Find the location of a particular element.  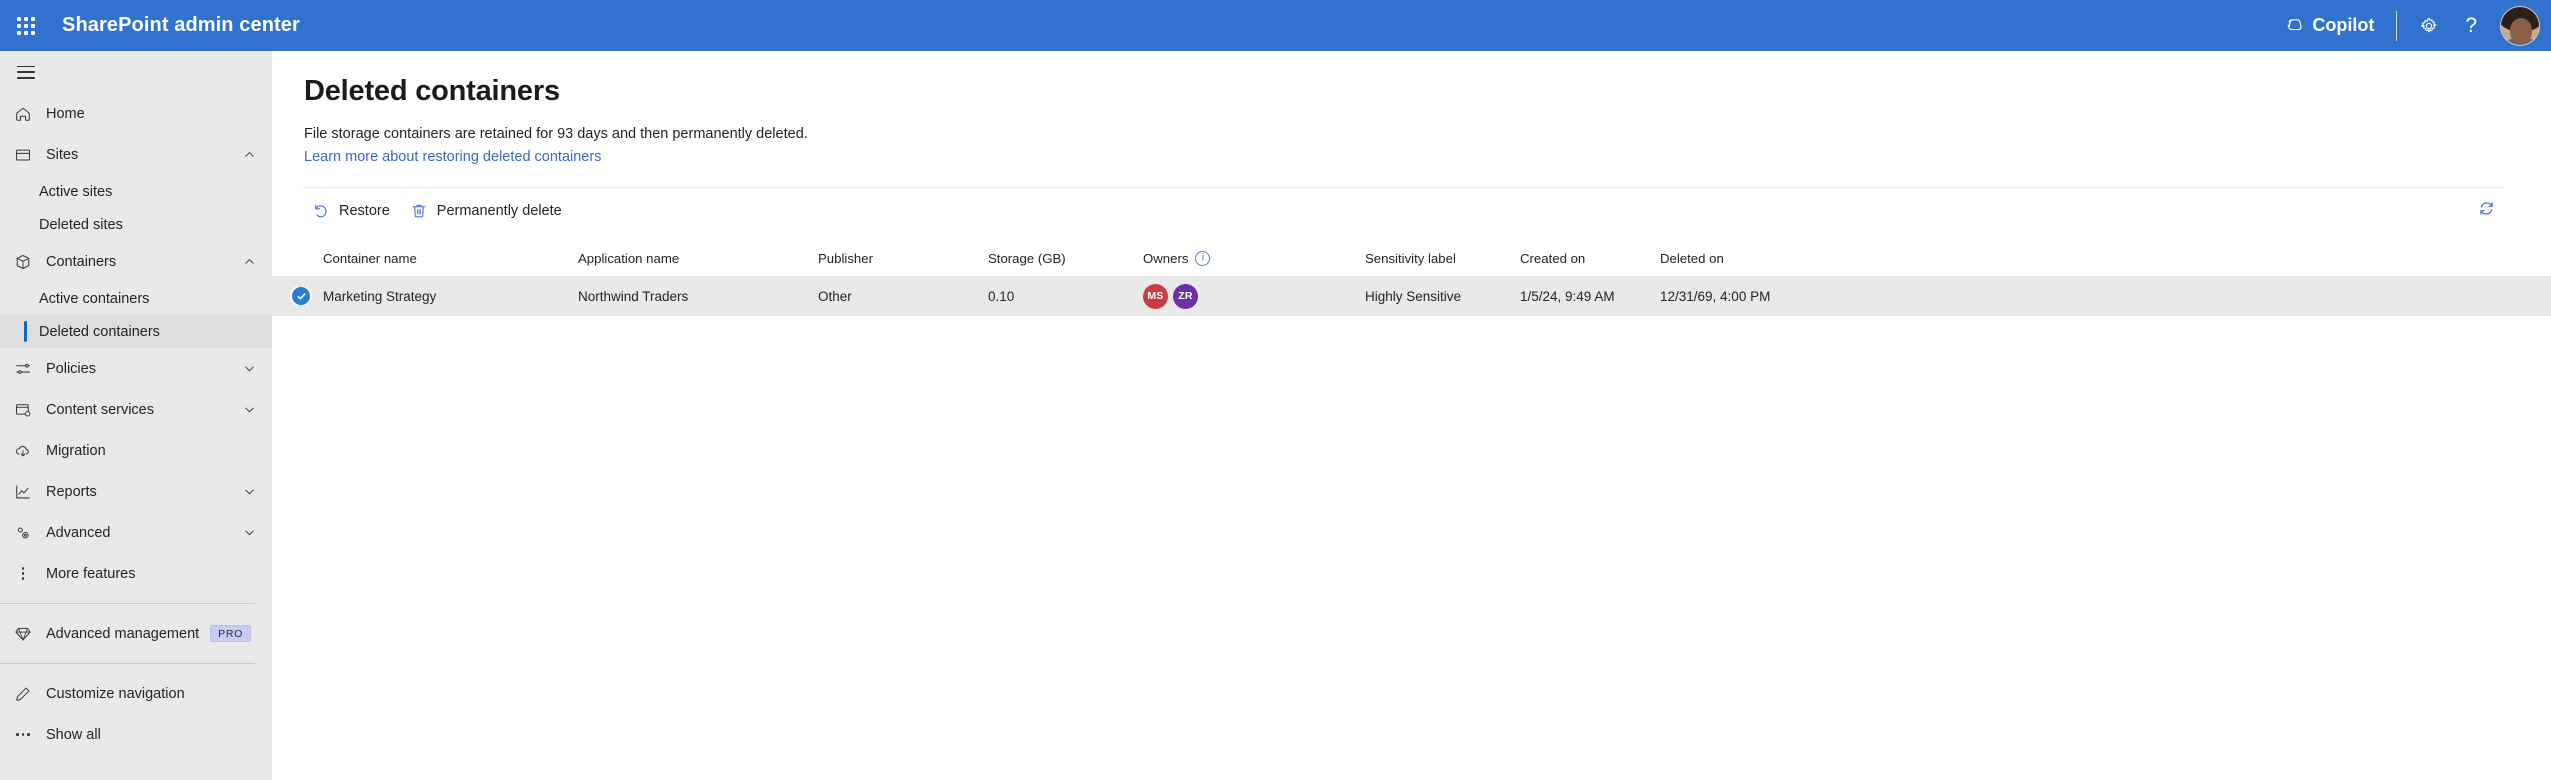

column-header-owners-label: Owners is located at coordinates (1166, 259).